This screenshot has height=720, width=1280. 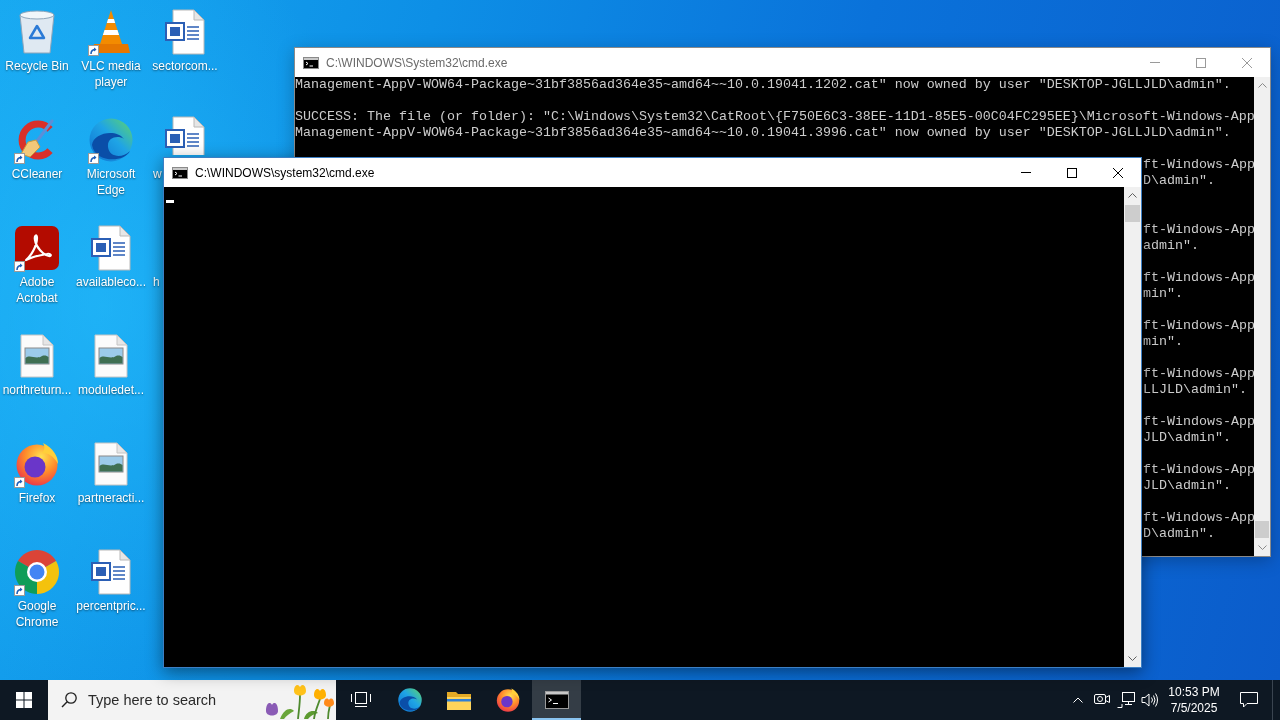 What do you see at coordinates (37, 32) in the screenshot?
I see `recycle-bin-icon` at bounding box center [37, 32].